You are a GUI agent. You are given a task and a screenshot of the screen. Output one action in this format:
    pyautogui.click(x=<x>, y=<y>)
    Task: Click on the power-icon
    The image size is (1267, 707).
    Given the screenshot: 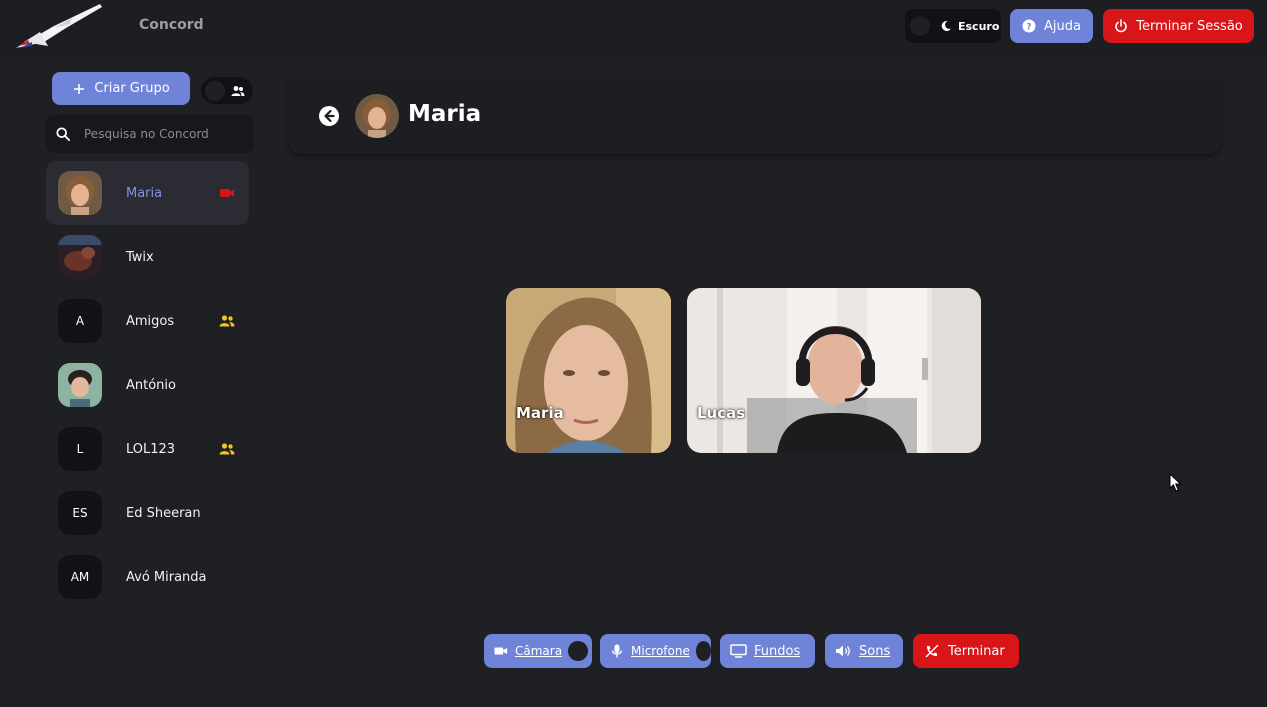 What is the action you would take?
    pyautogui.click(x=1121, y=26)
    